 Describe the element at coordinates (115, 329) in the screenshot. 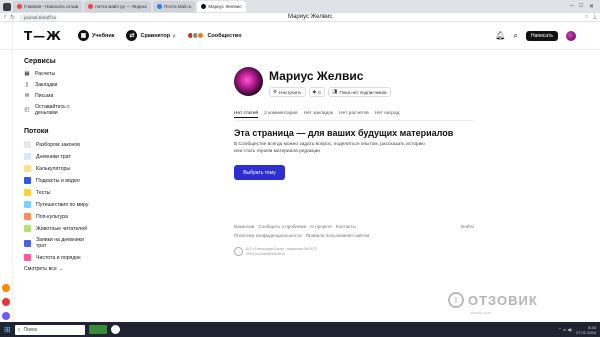

I see `yandex-browser-icon` at that location.